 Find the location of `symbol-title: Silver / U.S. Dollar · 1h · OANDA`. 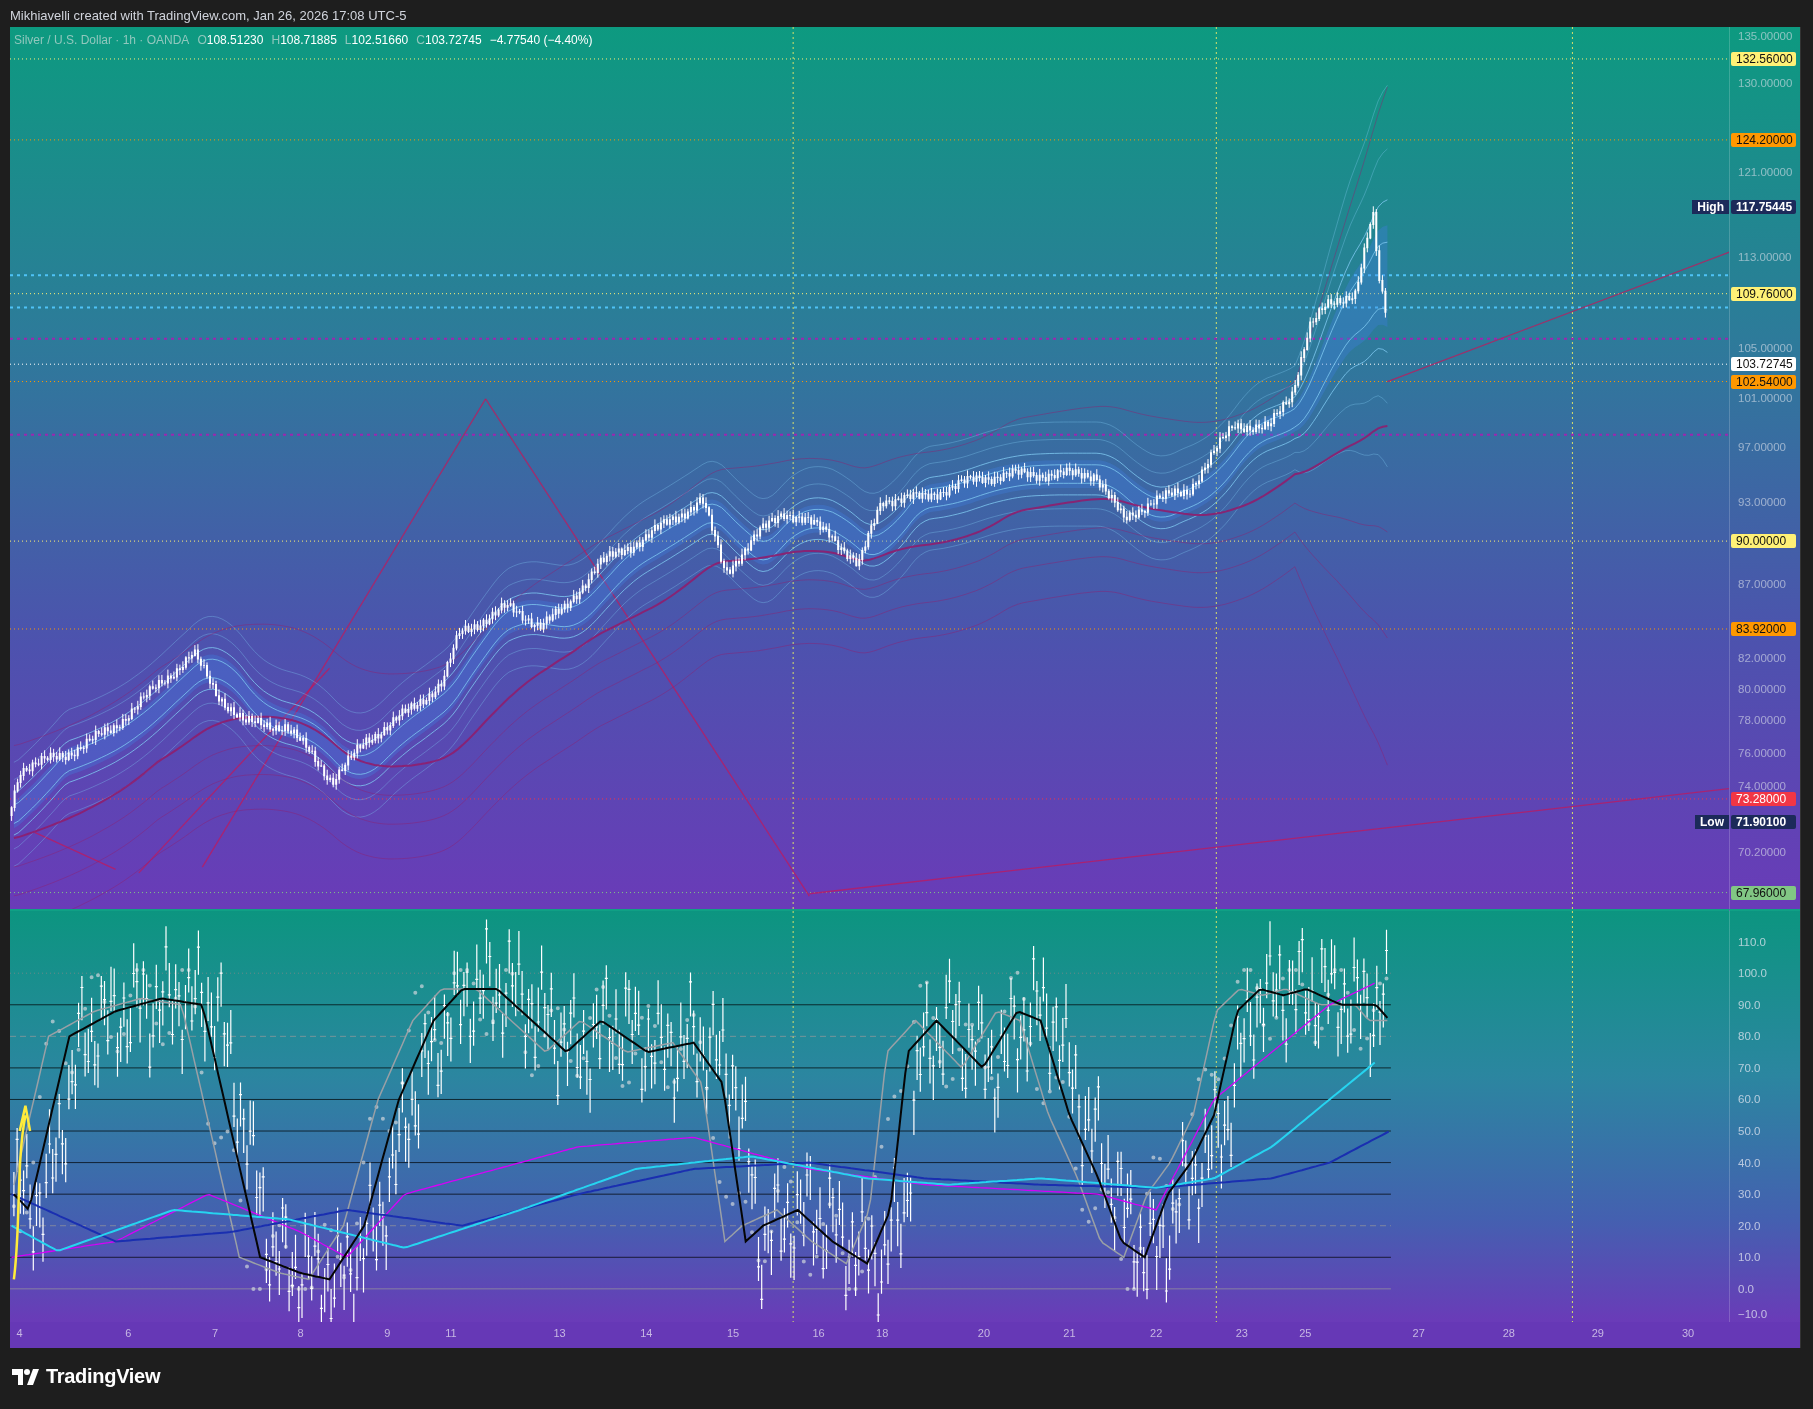

symbol-title: Silver / U.S. Dollar · 1h · OANDA is located at coordinates (102, 40).